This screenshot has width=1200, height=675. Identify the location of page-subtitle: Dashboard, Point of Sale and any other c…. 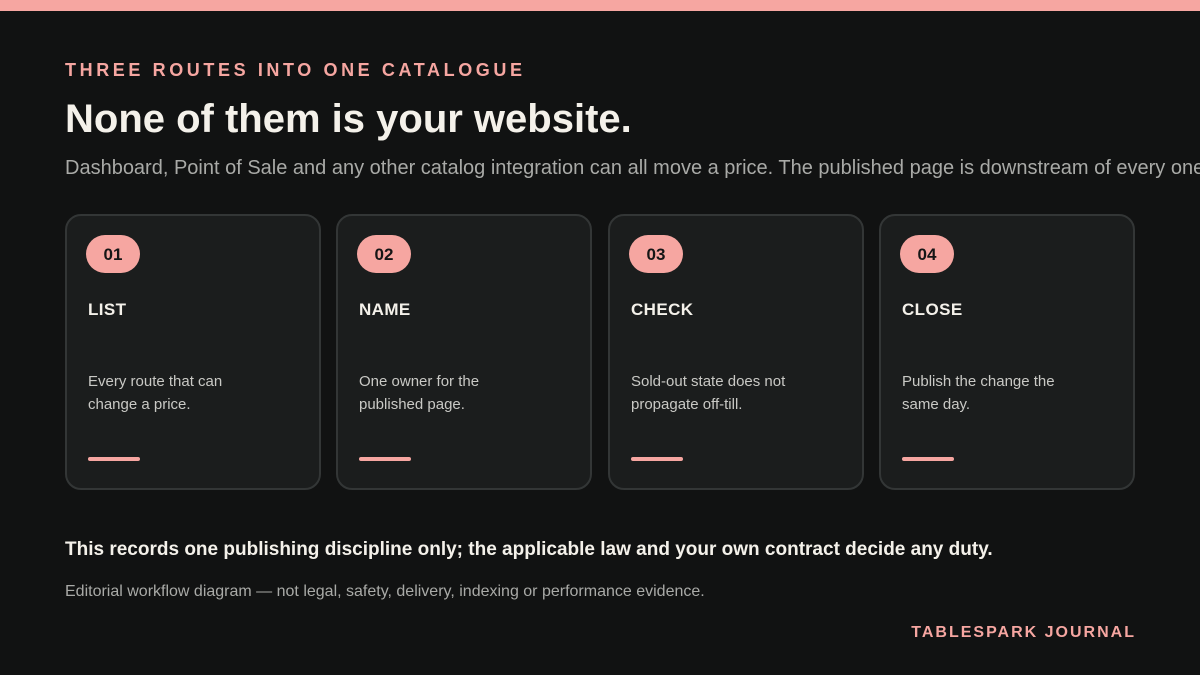
(632, 168).